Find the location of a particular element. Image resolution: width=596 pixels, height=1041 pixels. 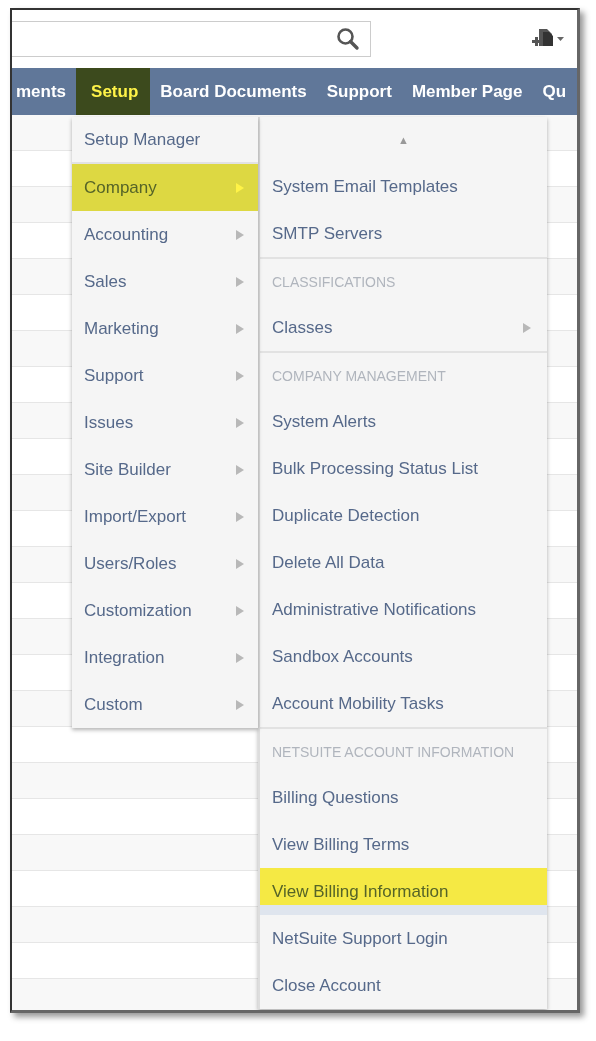

nav-tab: Board Documents is located at coordinates (233, 91).